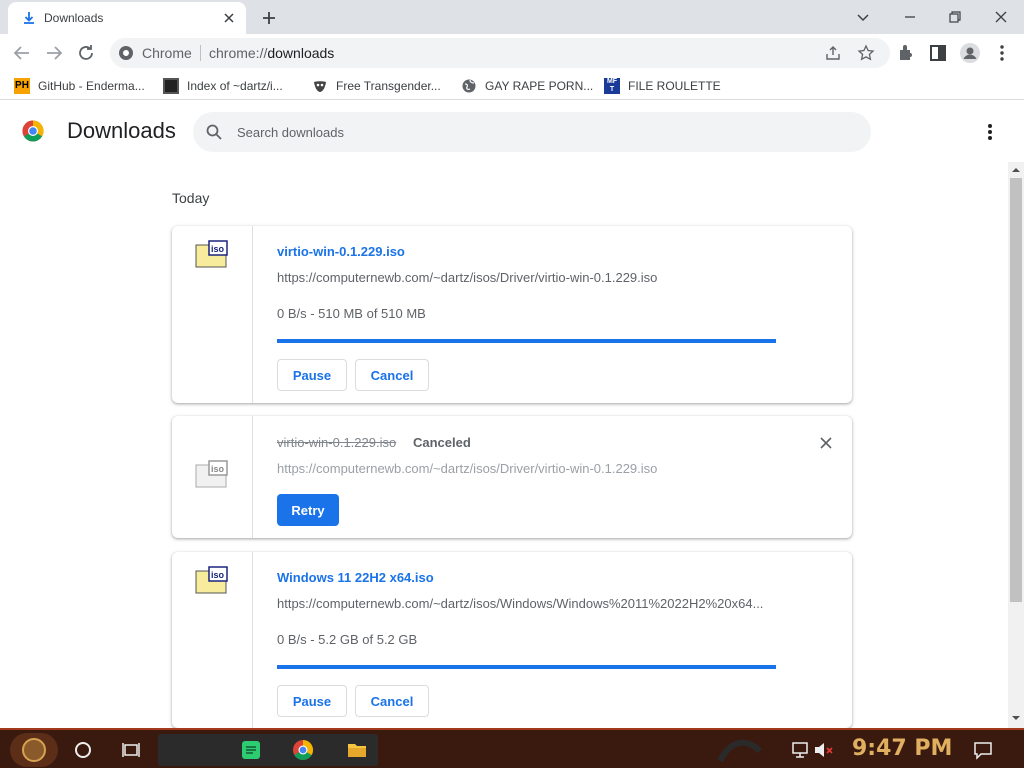 Image resolution: width=1024 pixels, height=768 pixels. I want to click on file-explorer-icon, so click(357, 750).